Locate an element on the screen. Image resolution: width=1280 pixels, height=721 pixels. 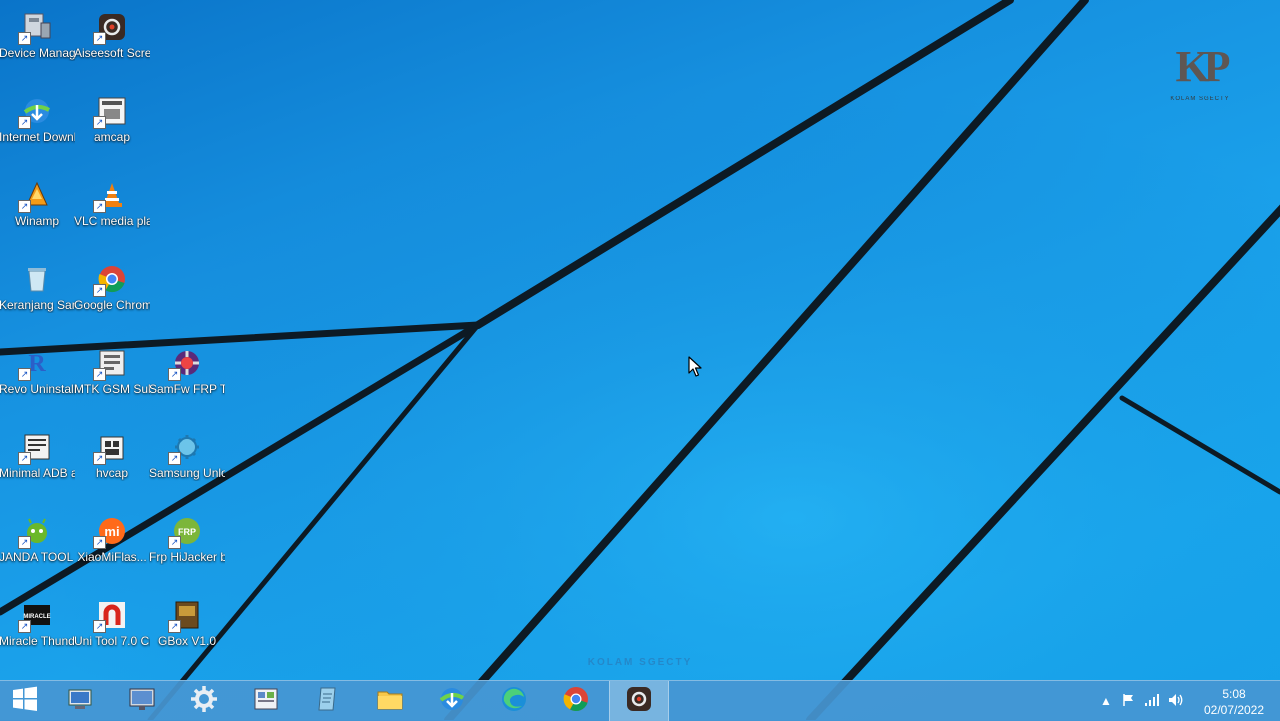
volume-icon is located at coordinates (1176, 701).